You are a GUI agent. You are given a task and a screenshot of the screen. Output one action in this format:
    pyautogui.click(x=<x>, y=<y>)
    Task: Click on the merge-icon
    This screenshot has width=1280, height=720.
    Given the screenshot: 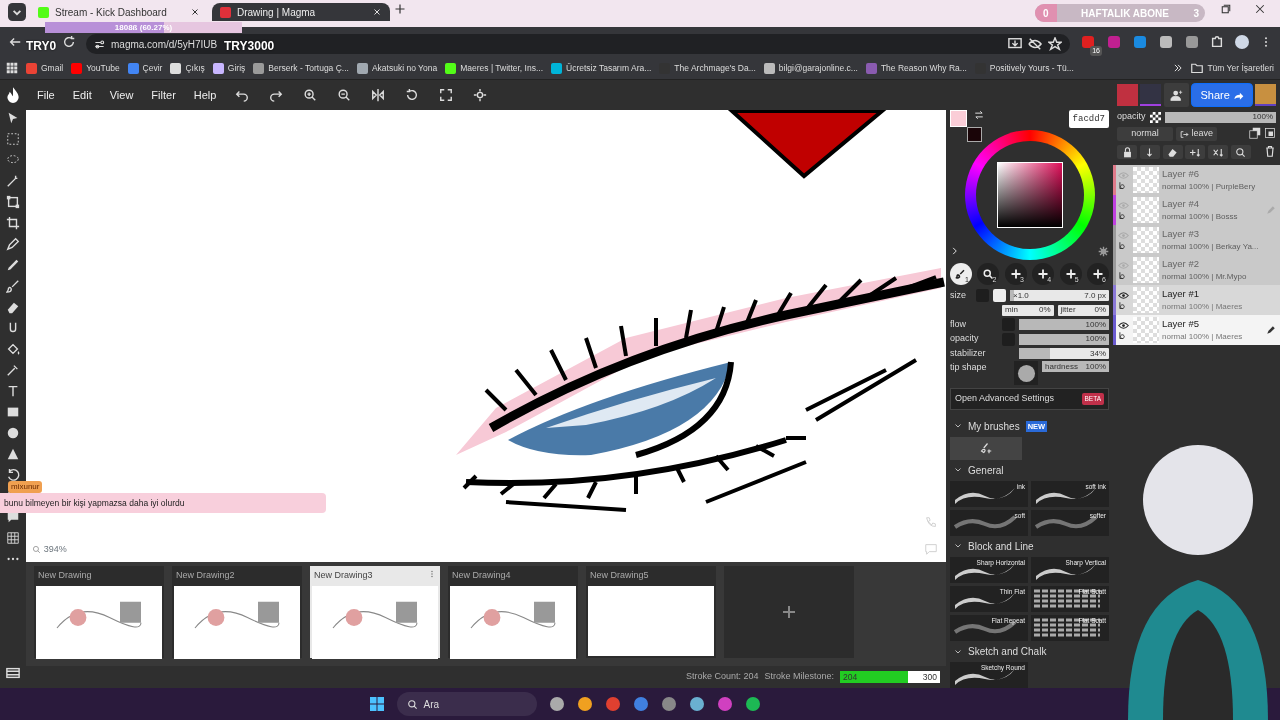 What is the action you would take?
    pyautogui.click(x=1270, y=133)
    